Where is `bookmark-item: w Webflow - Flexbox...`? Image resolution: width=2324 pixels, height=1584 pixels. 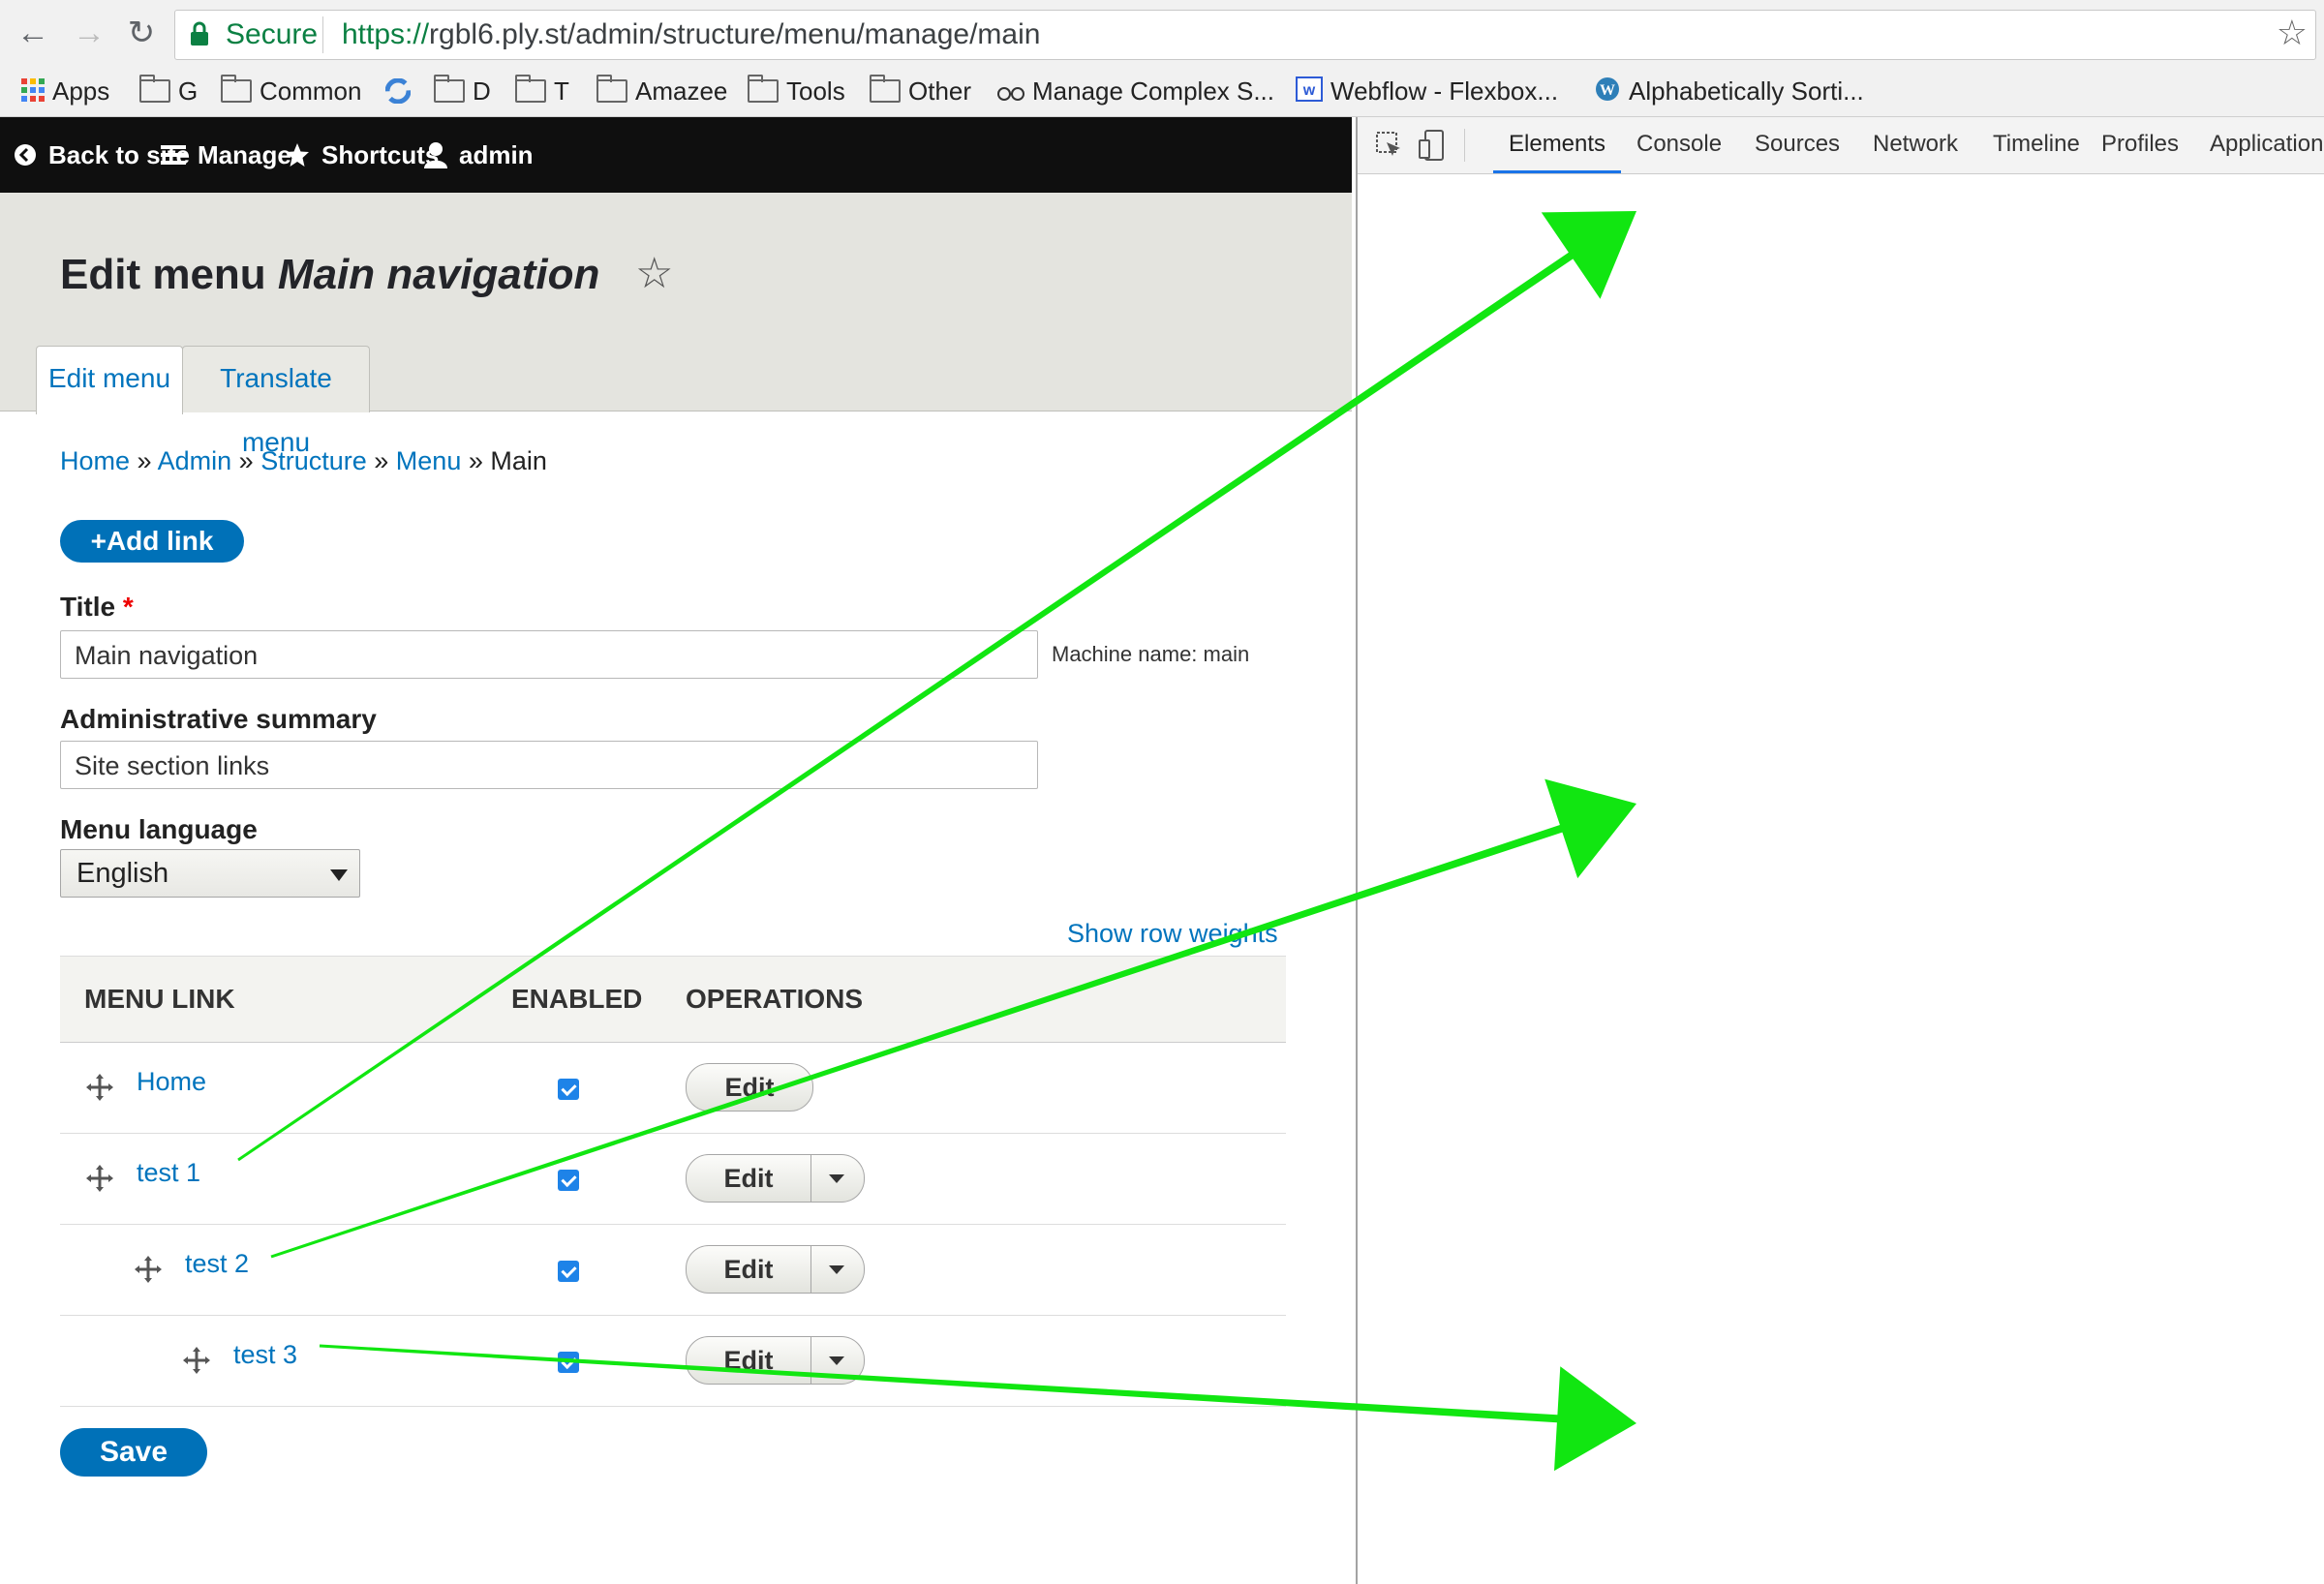 bookmark-item: w Webflow - Flexbox... is located at coordinates (1427, 91).